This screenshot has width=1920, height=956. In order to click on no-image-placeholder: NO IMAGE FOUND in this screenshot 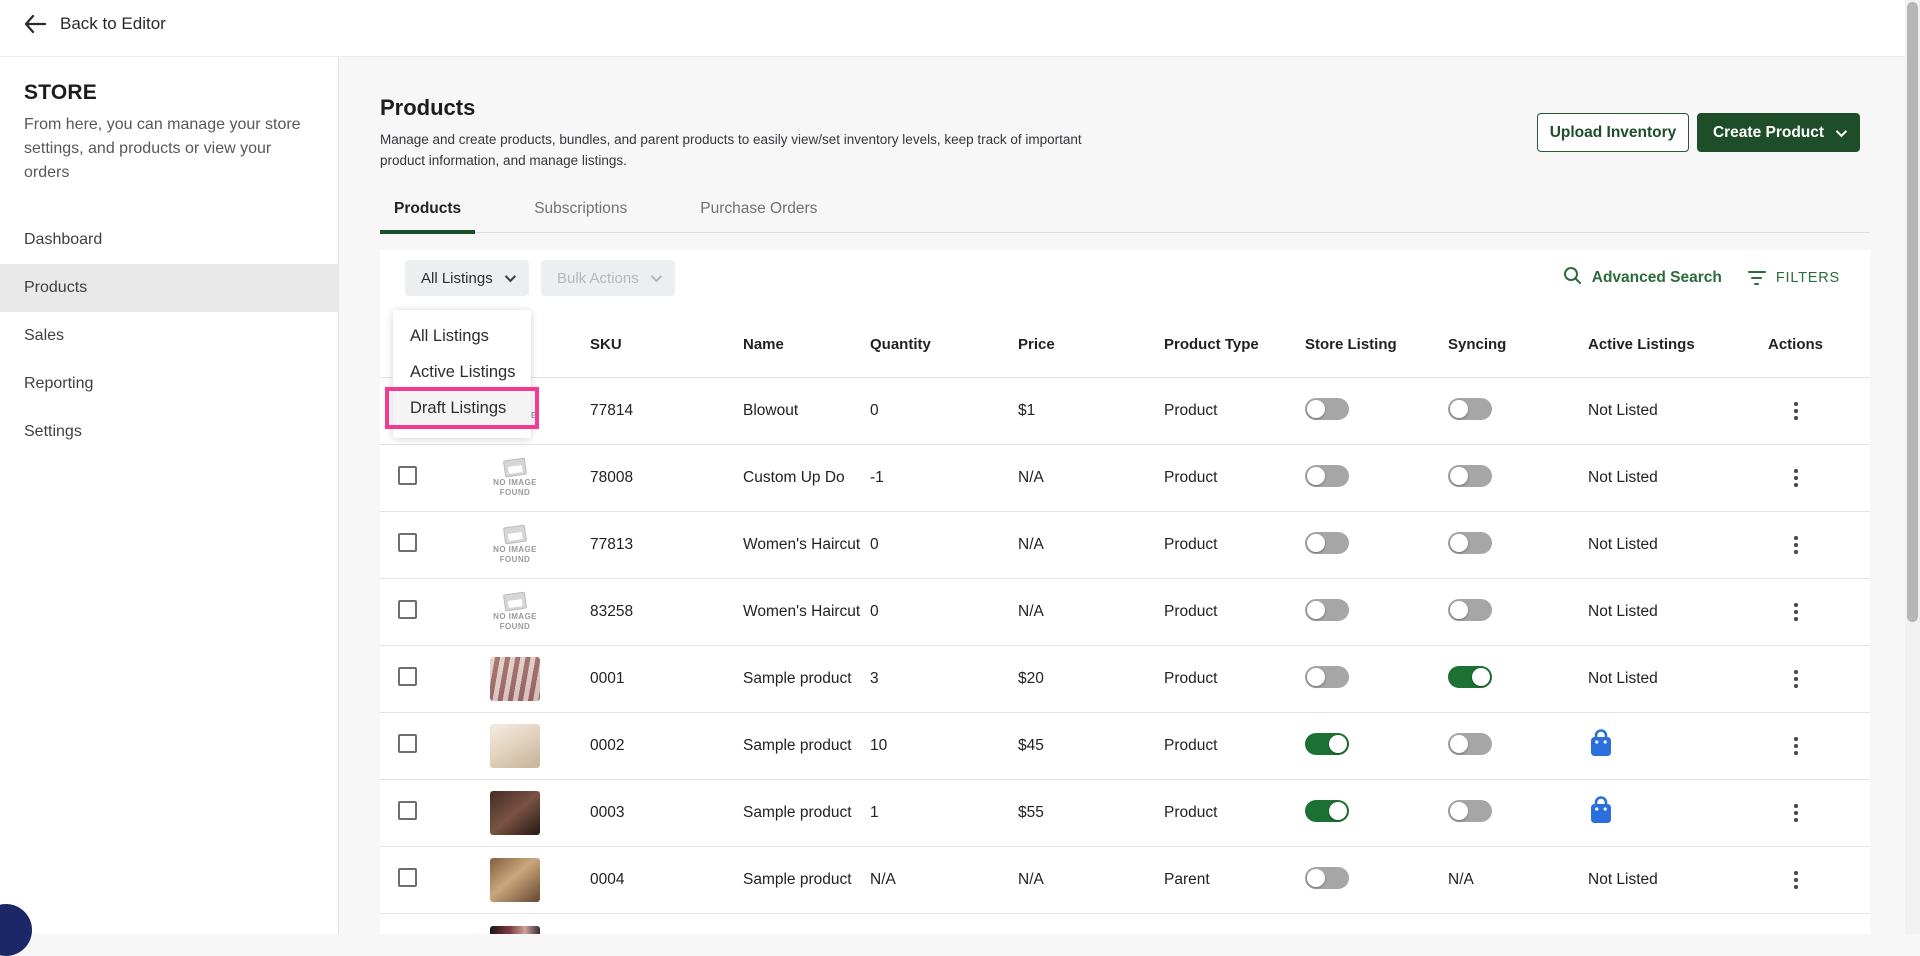, I will do `click(515, 545)`.